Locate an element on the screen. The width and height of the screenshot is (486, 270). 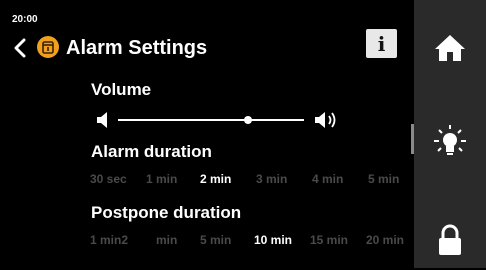
volume-slider is located at coordinates (221, 120).